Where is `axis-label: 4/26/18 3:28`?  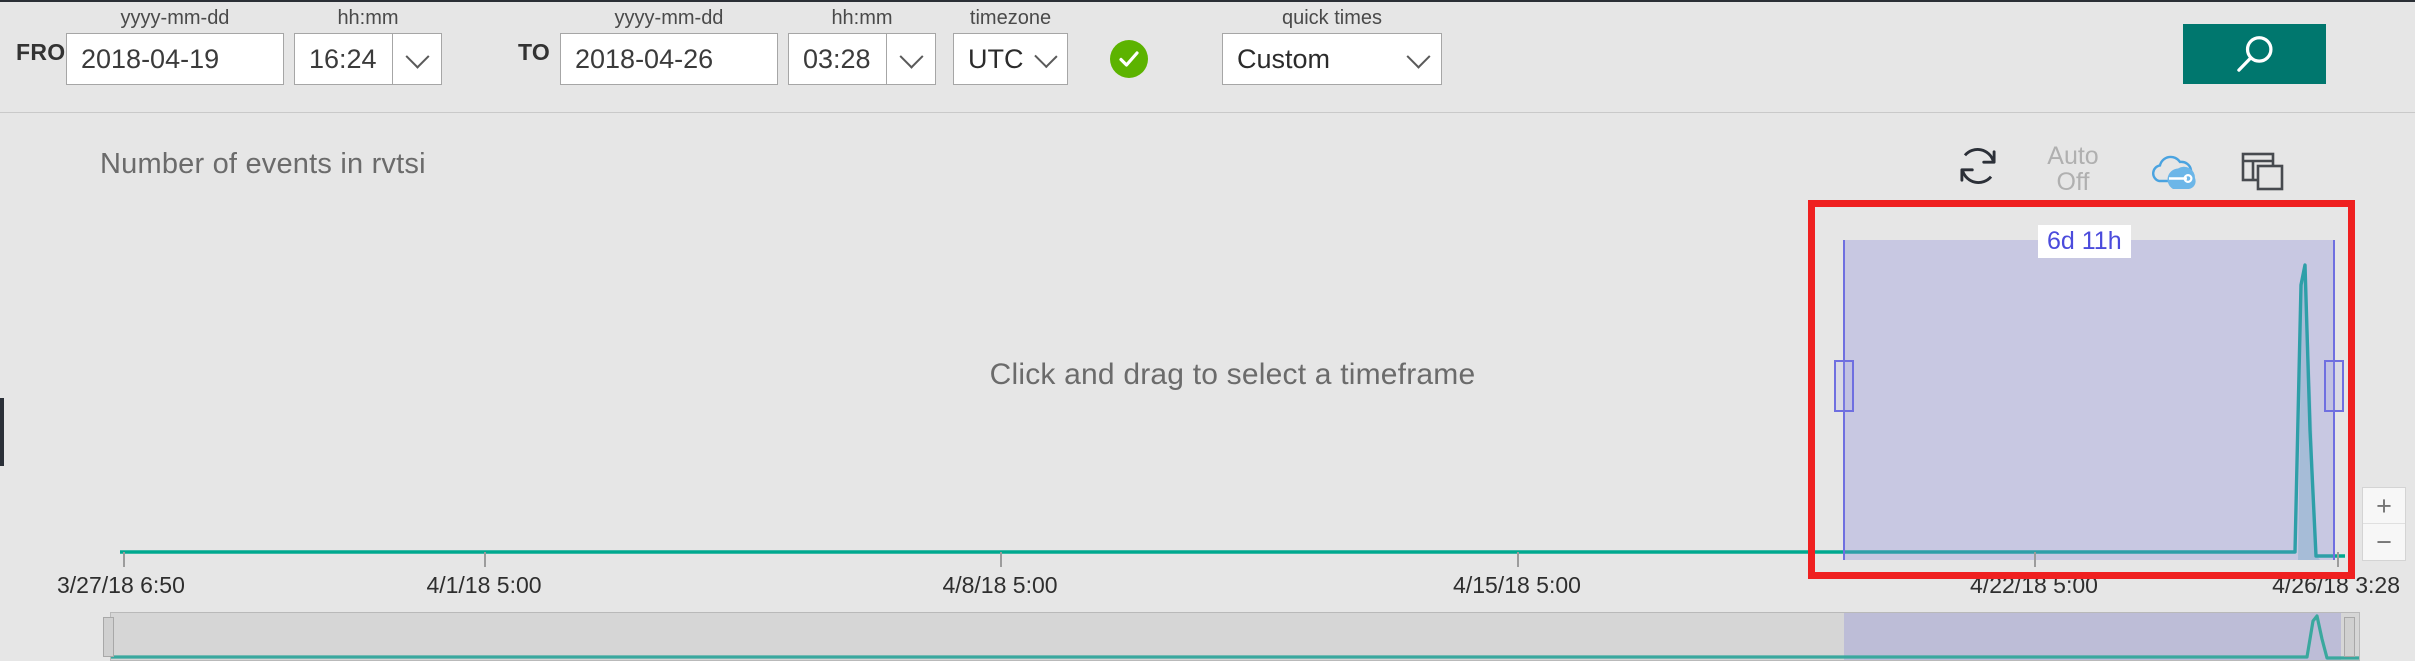
axis-label: 4/26/18 3:28 is located at coordinates (2336, 585).